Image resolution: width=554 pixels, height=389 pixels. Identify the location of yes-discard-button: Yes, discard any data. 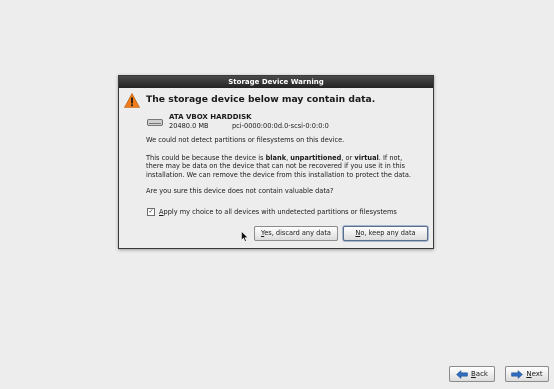
(296, 233).